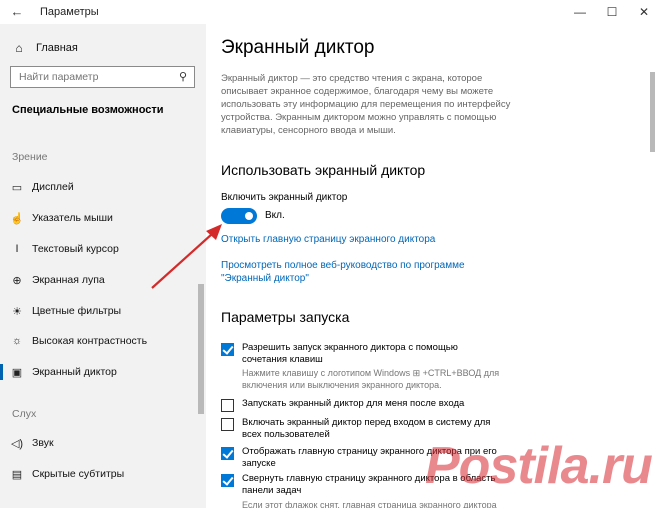  Describe the element at coordinates (644, 12) in the screenshot. I see `close-button: ✕` at that location.